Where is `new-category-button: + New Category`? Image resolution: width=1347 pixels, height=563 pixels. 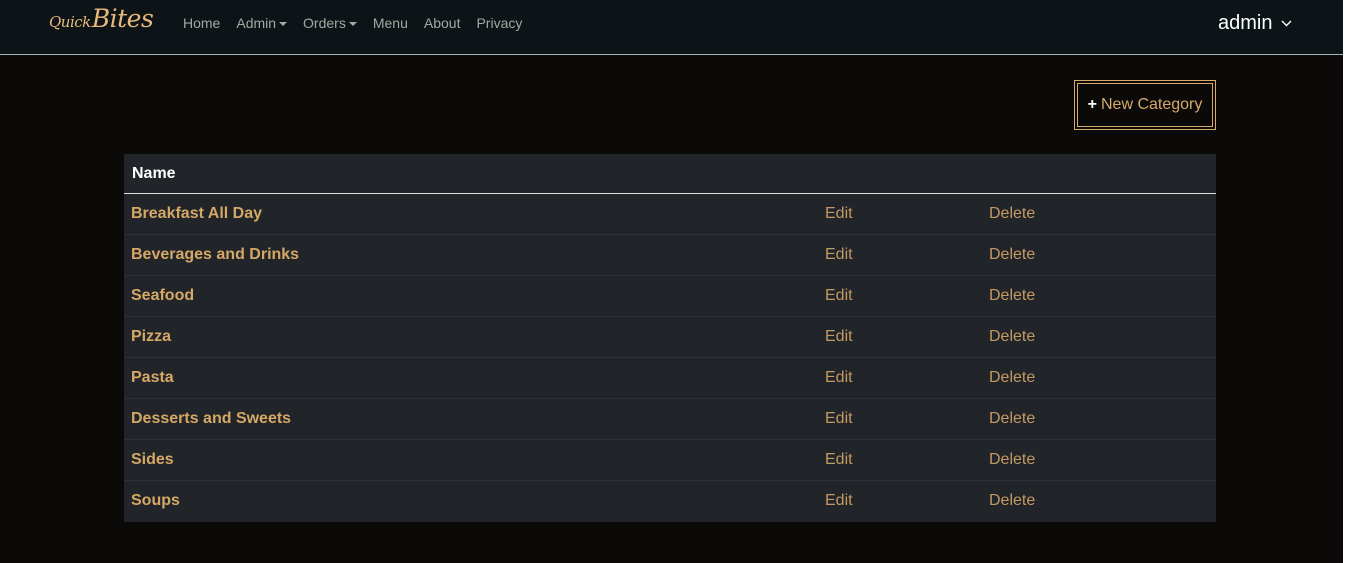
new-category-button: + New Category is located at coordinates (1145, 105).